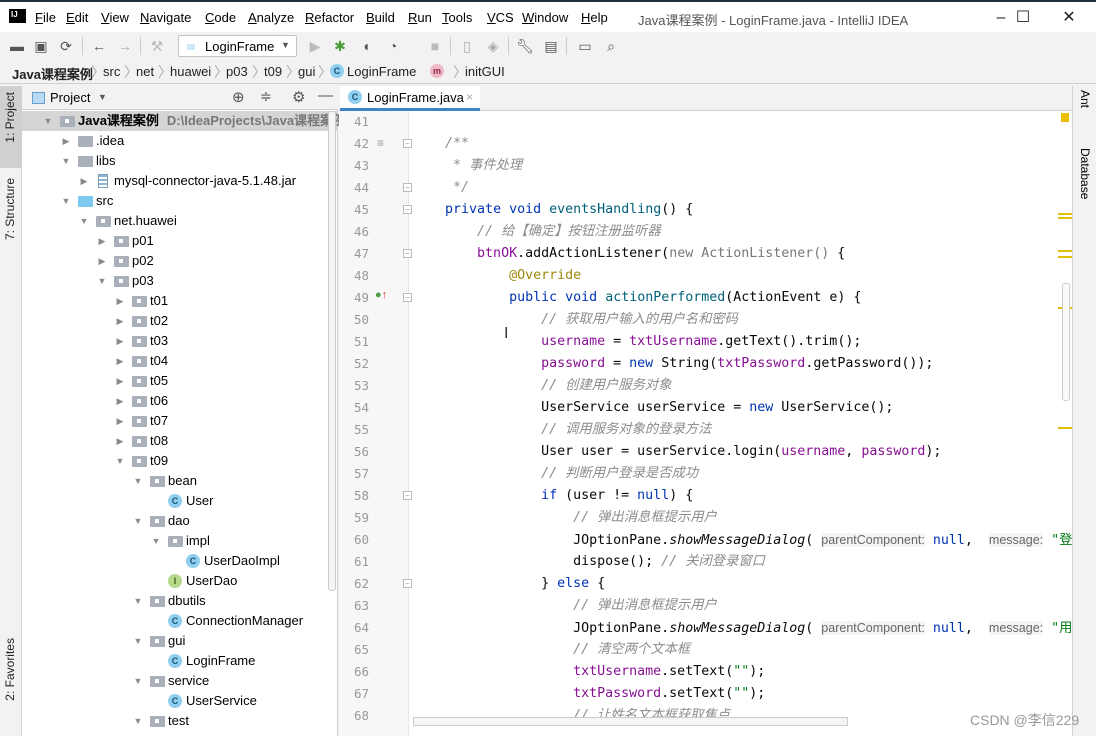 Image resolution: width=1096 pixels, height=736 pixels. What do you see at coordinates (180, 281) in the screenshot?
I see `tree-item: ▼ p03` at bounding box center [180, 281].